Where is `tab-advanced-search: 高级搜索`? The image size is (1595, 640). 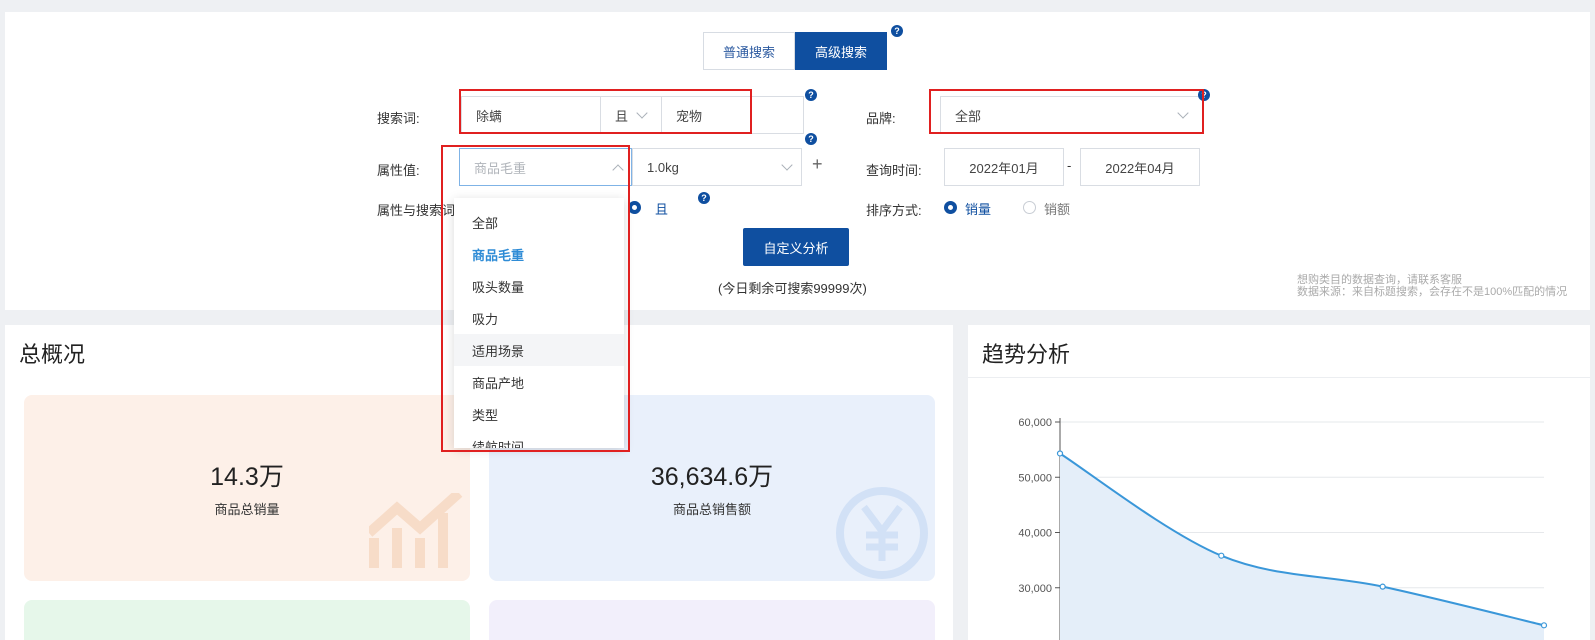 tab-advanced-search: 高级搜索 is located at coordinates (841, 51).